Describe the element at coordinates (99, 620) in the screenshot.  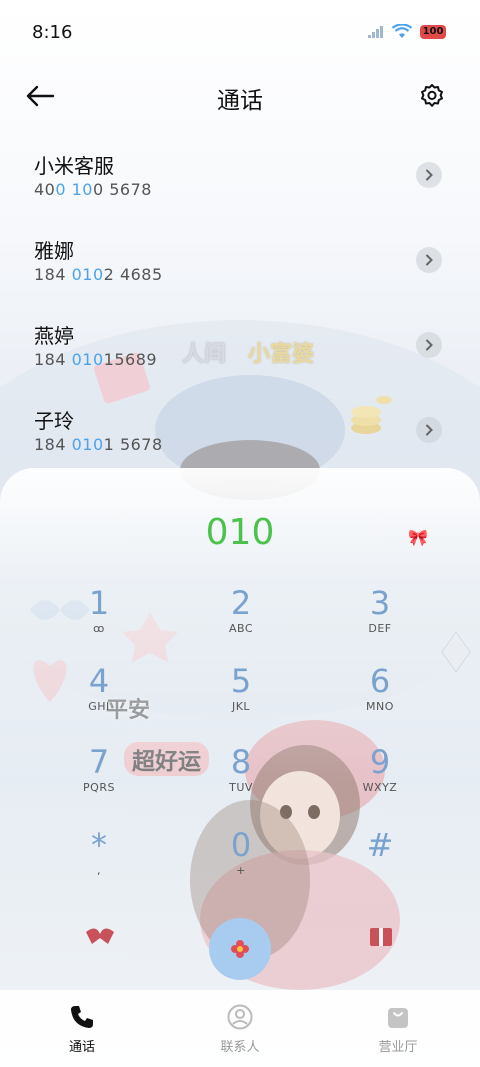
I see `dial-key-1: 1 ꝏ` at that location.